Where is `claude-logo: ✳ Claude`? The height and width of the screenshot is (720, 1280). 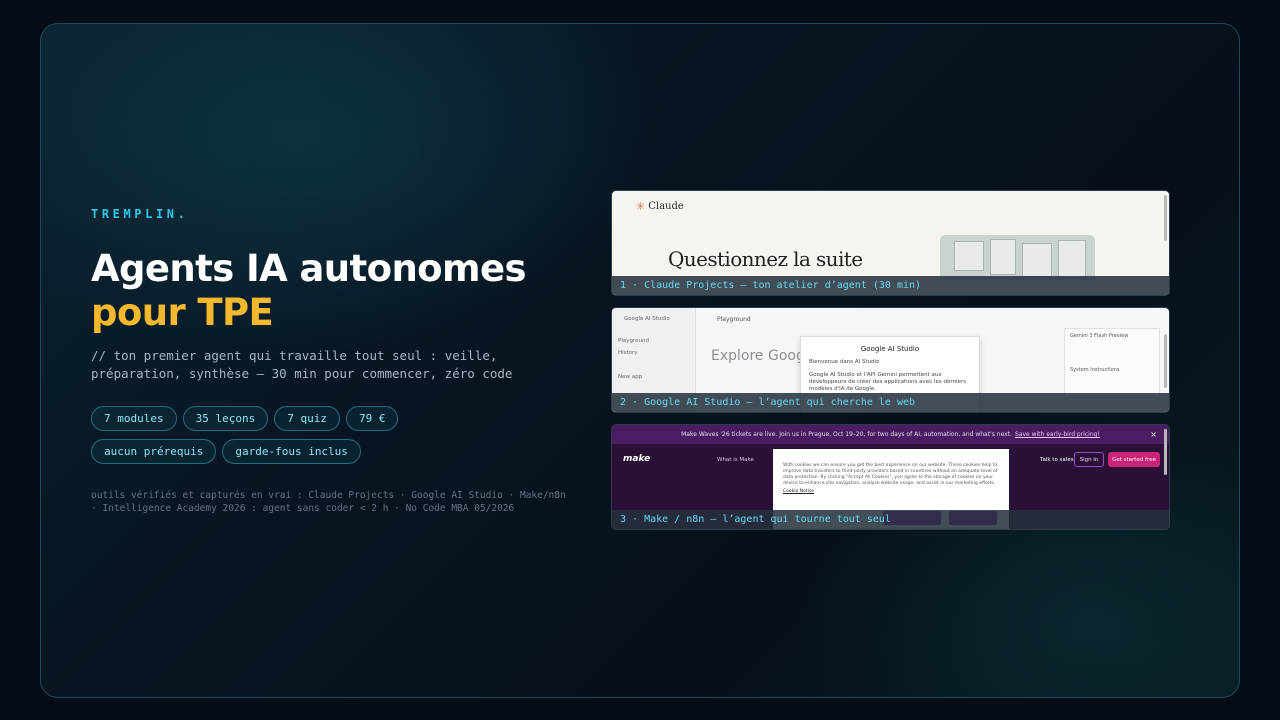 claude-logo: ✳ Claude is located at coordinates (660, 206).